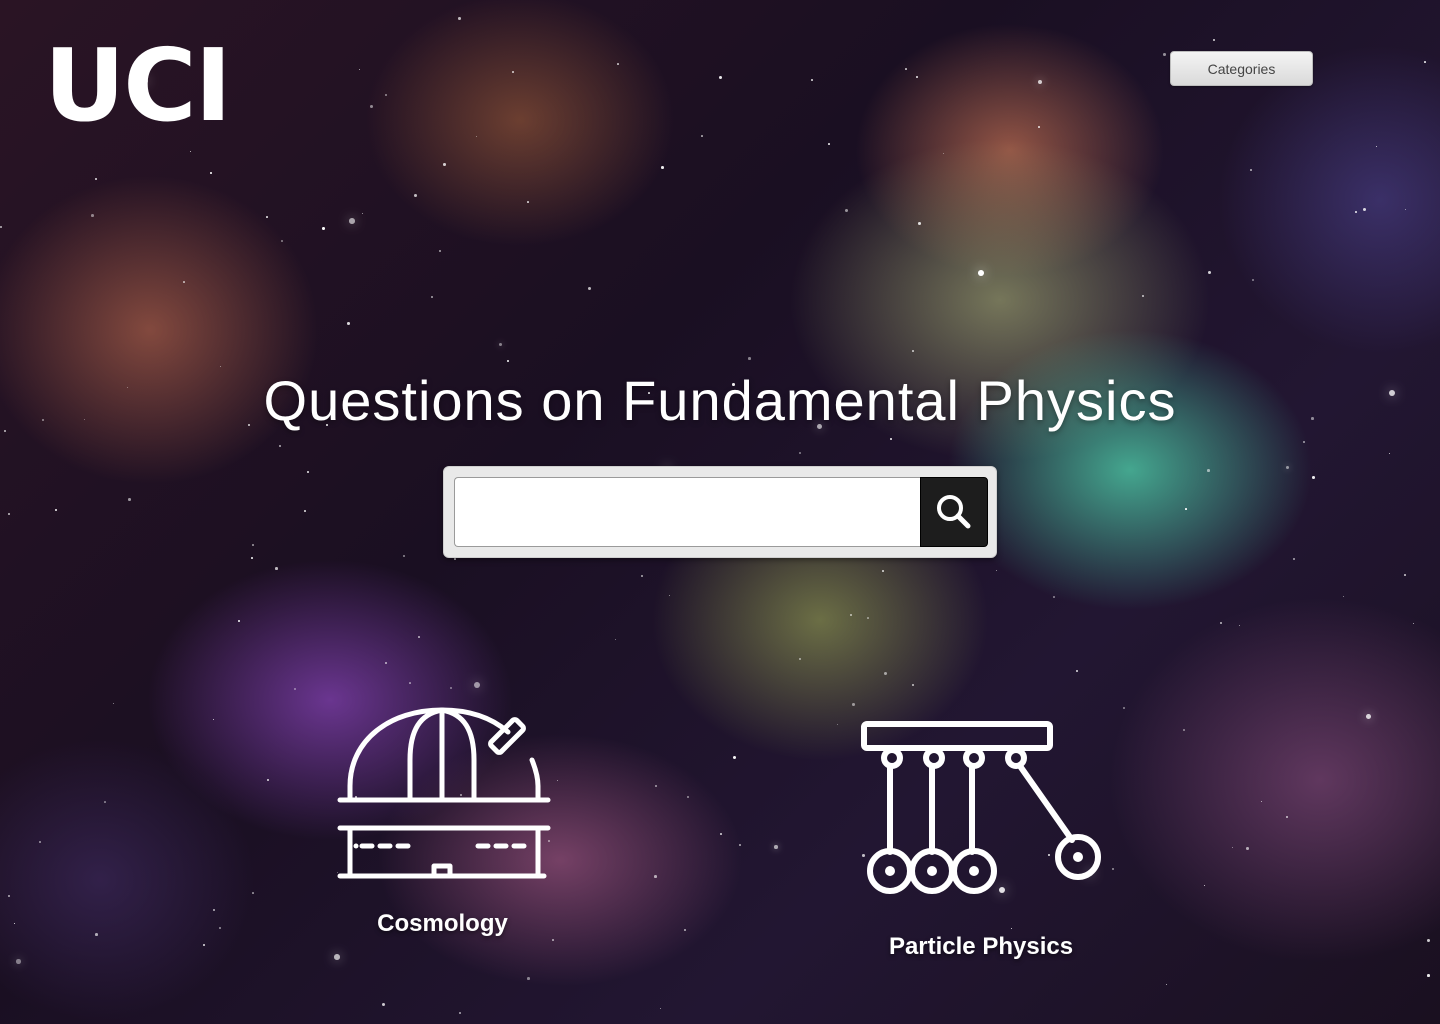 This screenshot has width=1440, height=1024. I want to click on newtons-cradle-icon, so click(981, 807).